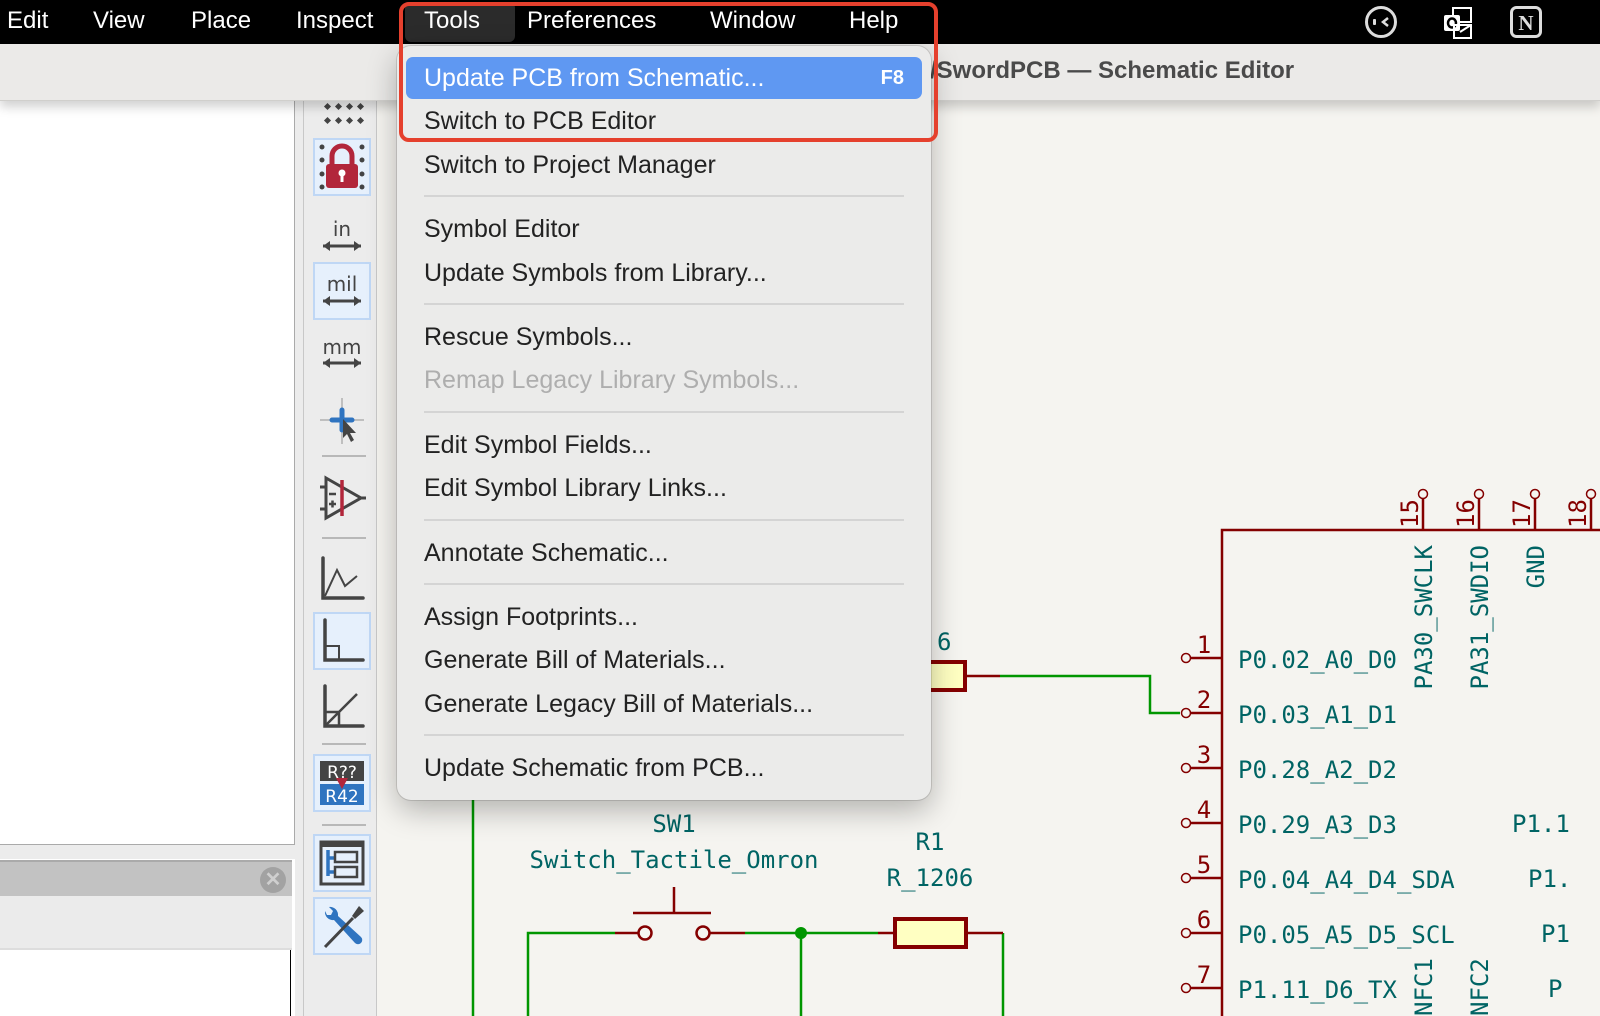  Describe the element at coordinates (342, 421) in the screenshot. I see `cursor-crosshair-button` at that location.